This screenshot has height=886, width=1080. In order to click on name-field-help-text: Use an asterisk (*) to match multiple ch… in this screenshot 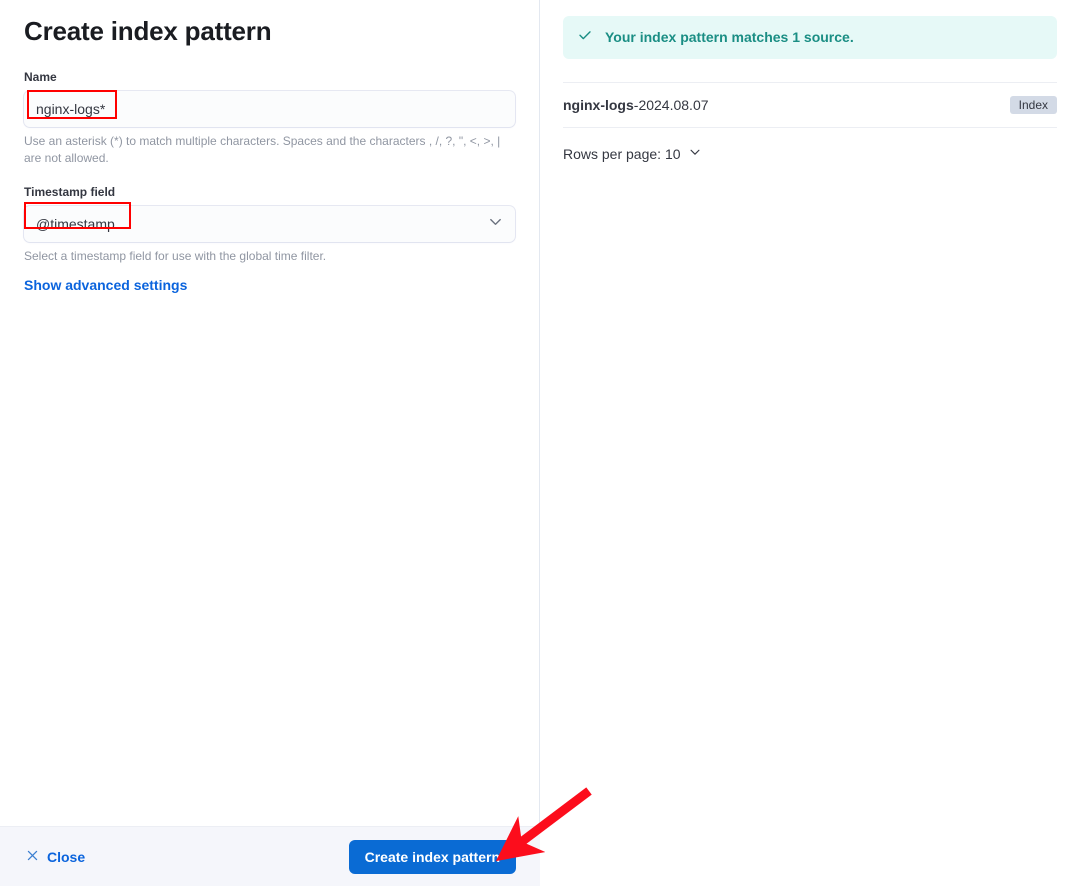, I will do `click(262, 149)`.